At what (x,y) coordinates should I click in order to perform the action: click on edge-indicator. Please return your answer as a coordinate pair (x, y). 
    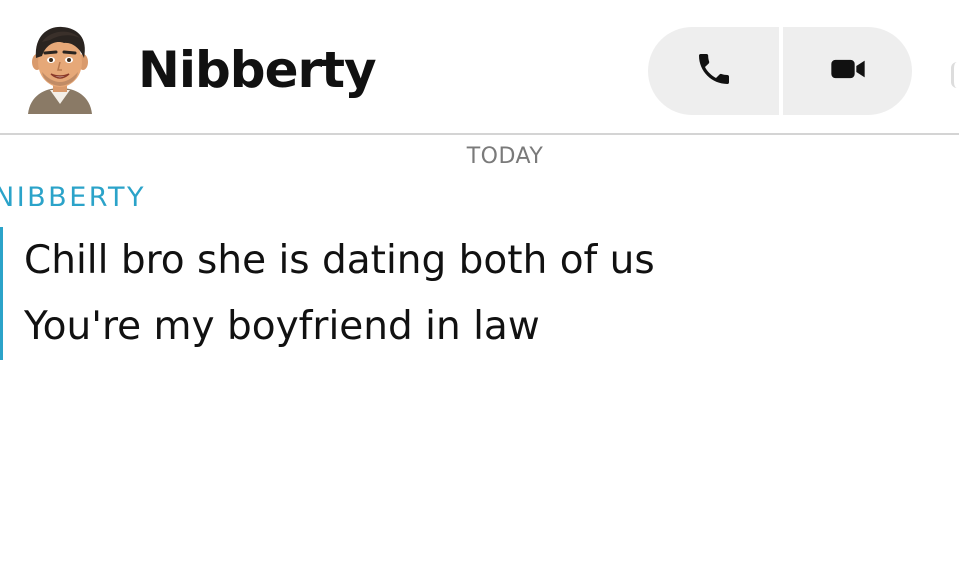
    Looking at the image, I should click on (955, 75).